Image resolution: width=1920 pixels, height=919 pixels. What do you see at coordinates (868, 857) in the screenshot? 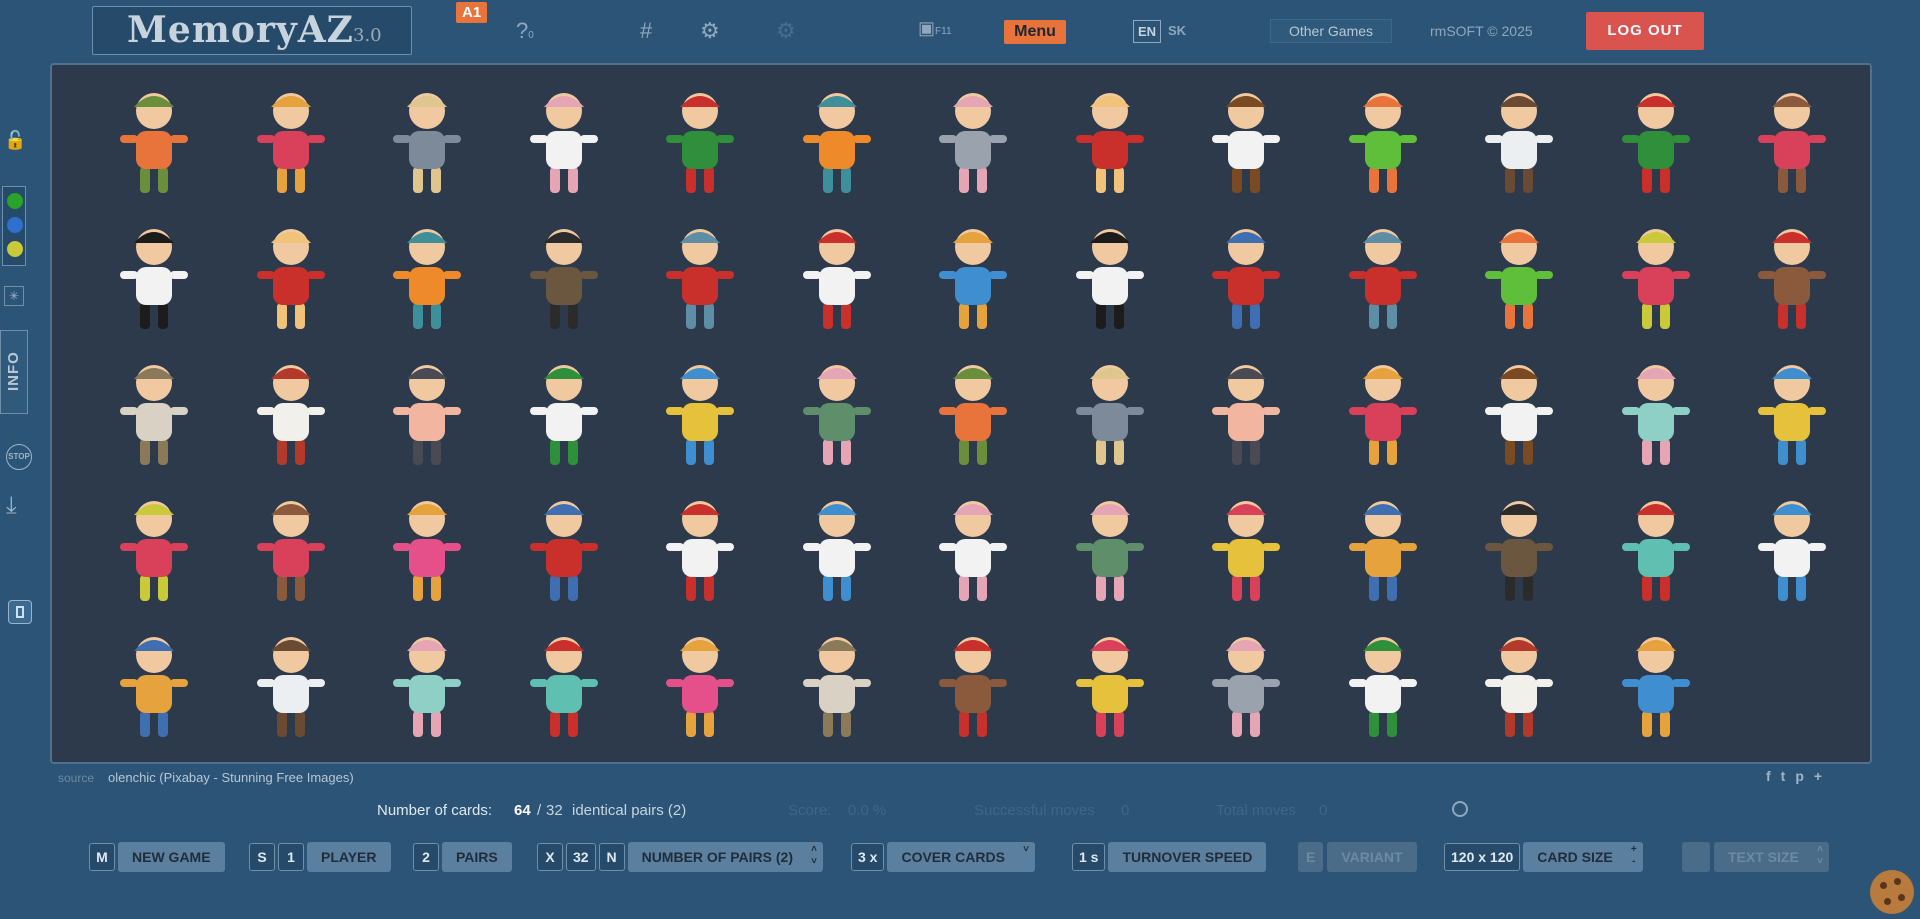
I see `cover-cards-value: 3 x` at bounding box center [868, 857].